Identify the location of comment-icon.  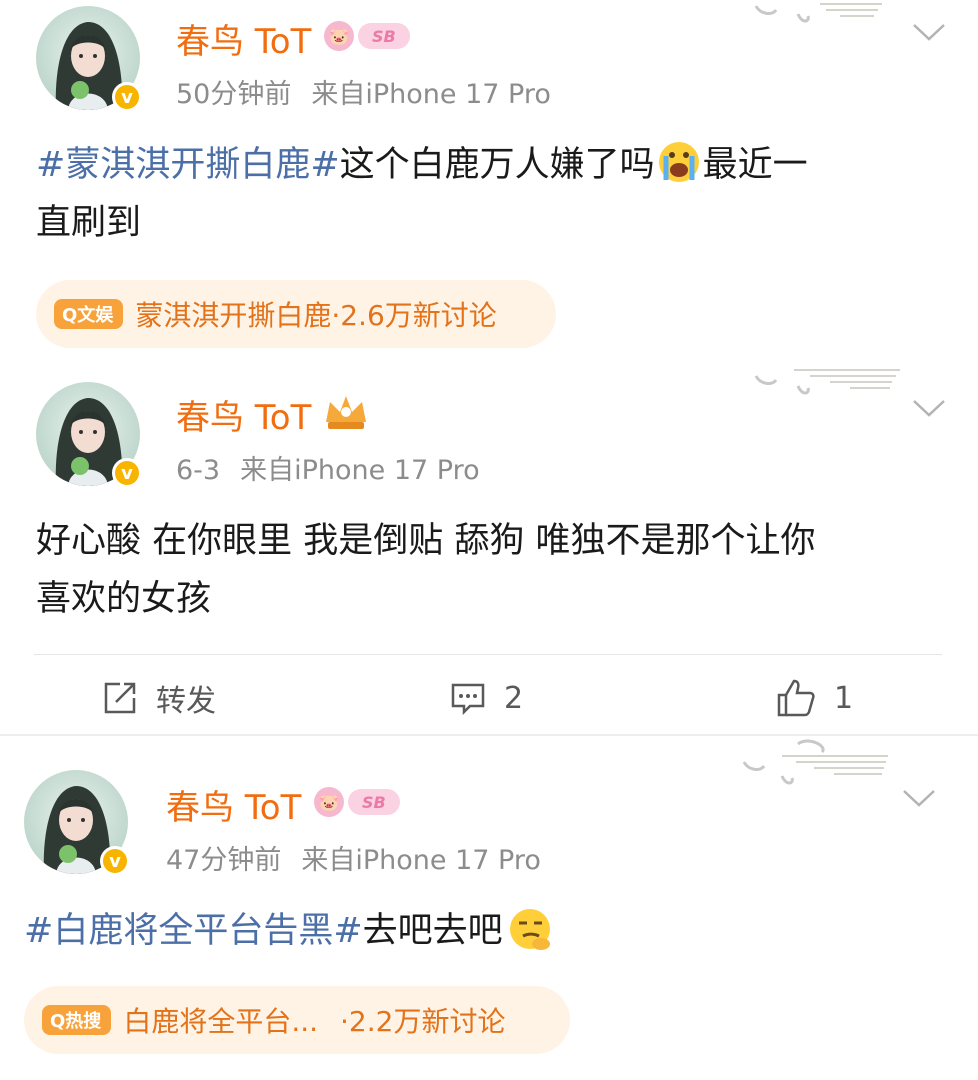
(468, 699).